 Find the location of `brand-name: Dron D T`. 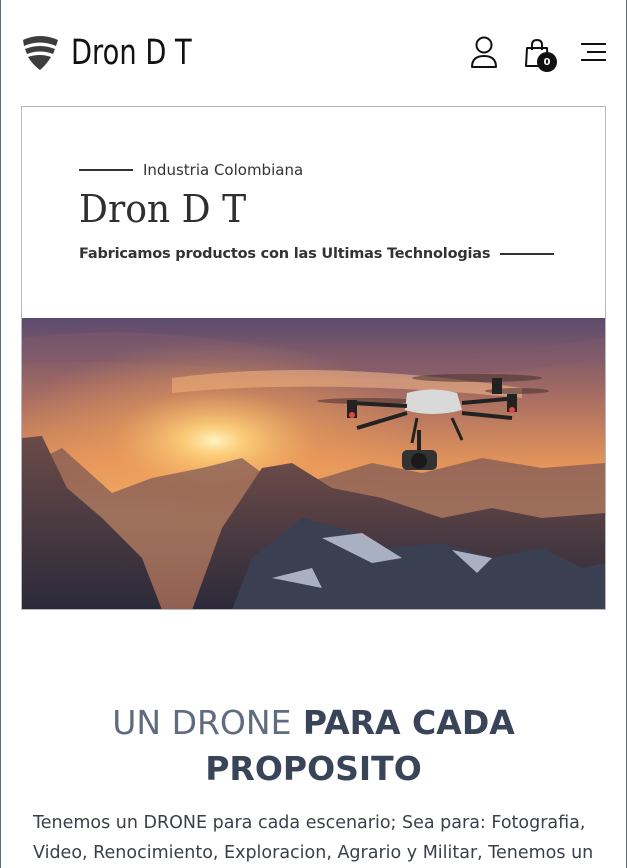

brand-name: Dron D T is located at coordinates (131, 53).